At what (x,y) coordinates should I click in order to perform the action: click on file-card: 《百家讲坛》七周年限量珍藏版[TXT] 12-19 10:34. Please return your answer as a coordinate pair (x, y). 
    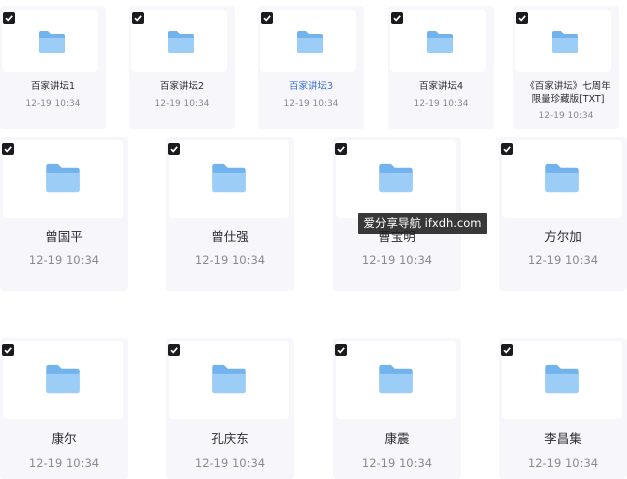
    Looking at the image, I should click on (566, 67).